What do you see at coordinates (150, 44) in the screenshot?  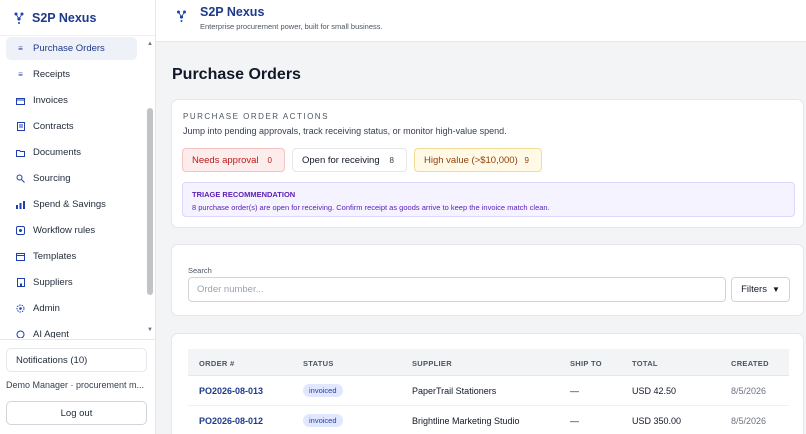 I see `scroll-up-arrow-icon: ▲` at bounding box center [150, 44].